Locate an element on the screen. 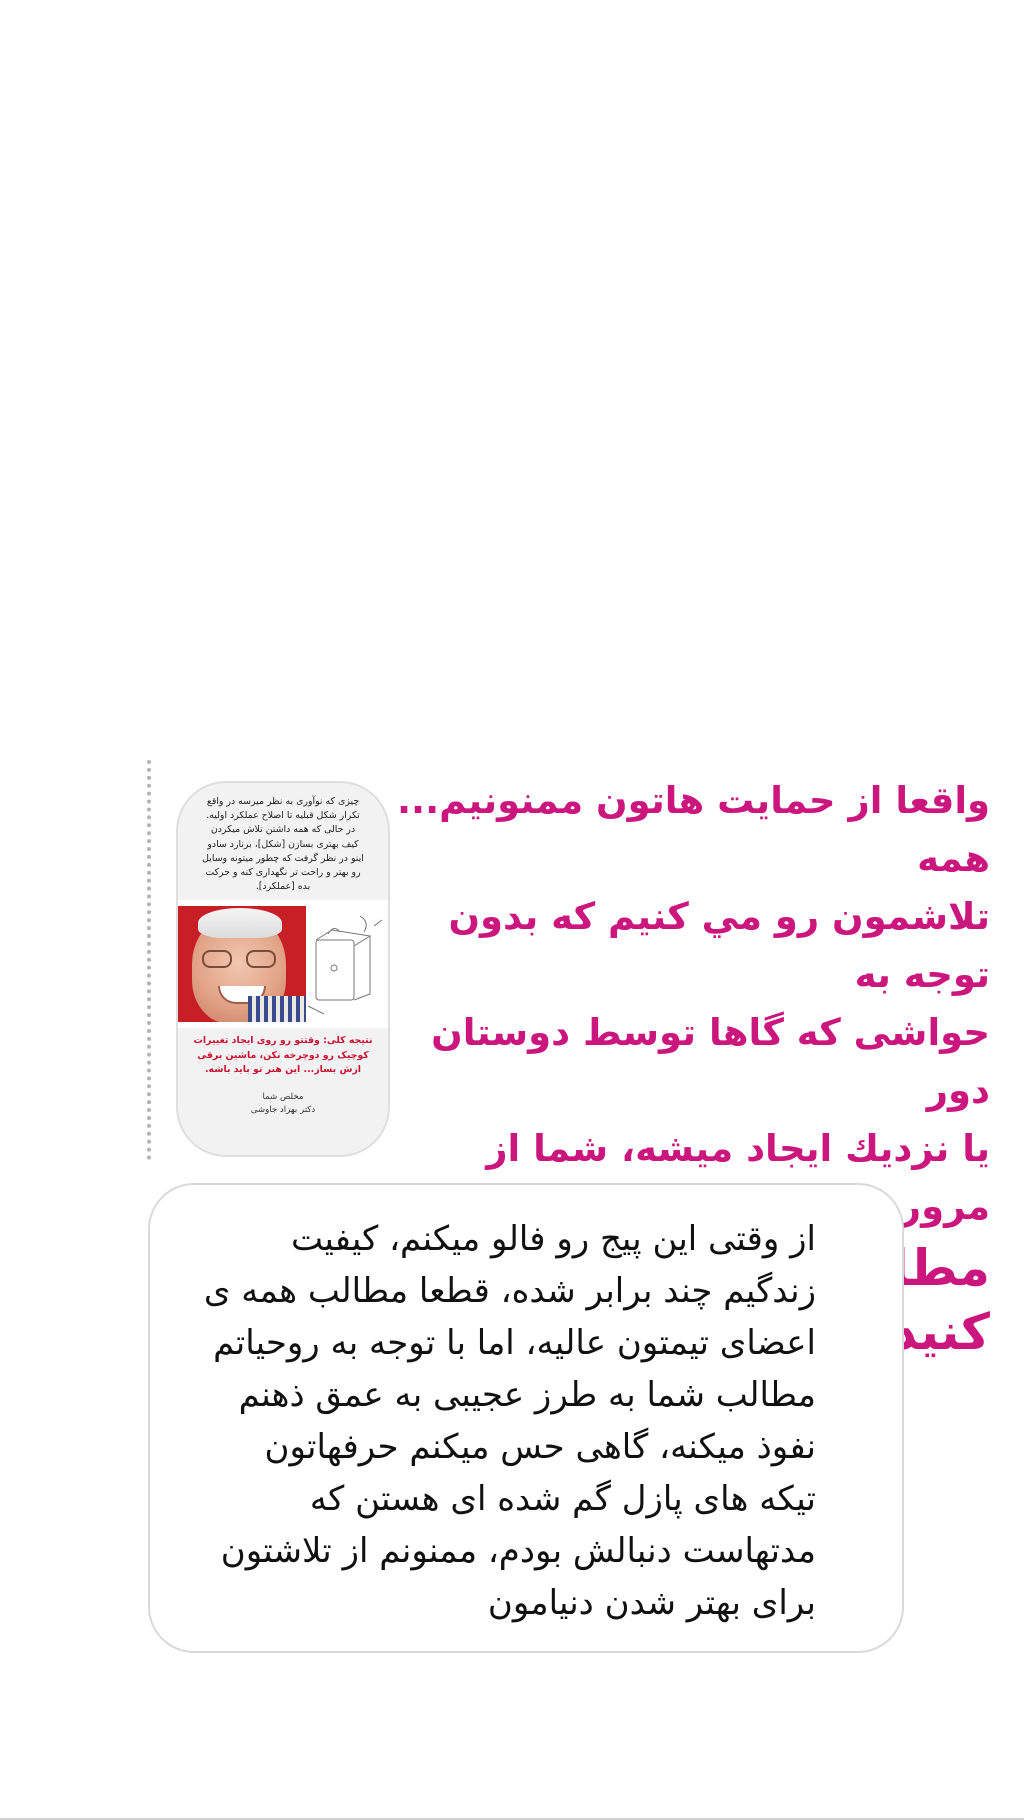 The width and height of the screenshot is (1024, 1820). headline-line-3: حواشی كه گاها توسط دوستان دور is located at coordinates (710, 1061).